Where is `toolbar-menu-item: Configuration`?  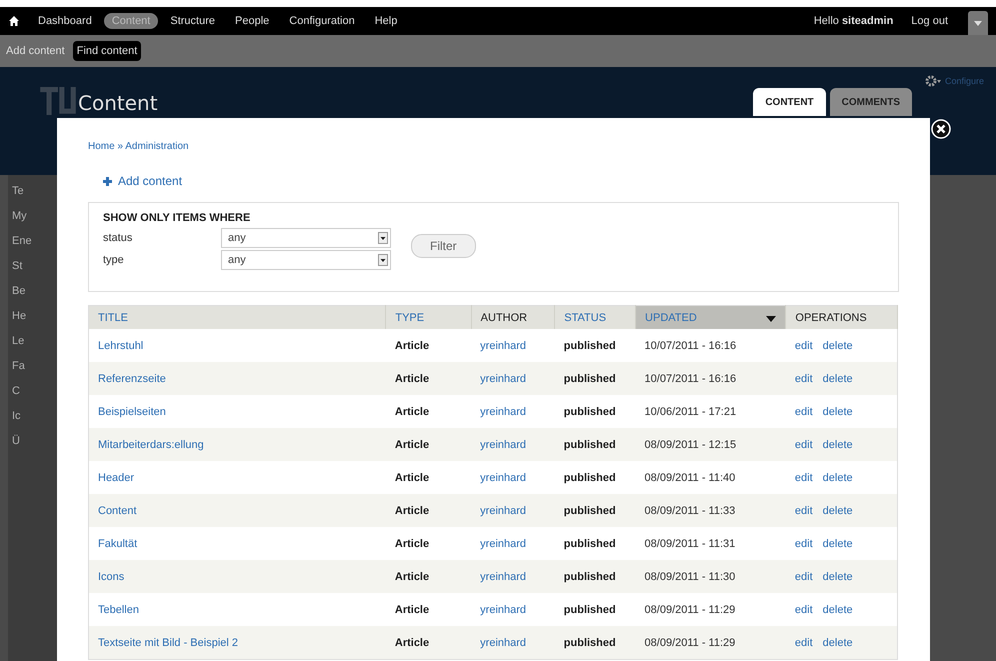
toolbar-menu-item: Configuration is located at coordinates (322, 21).